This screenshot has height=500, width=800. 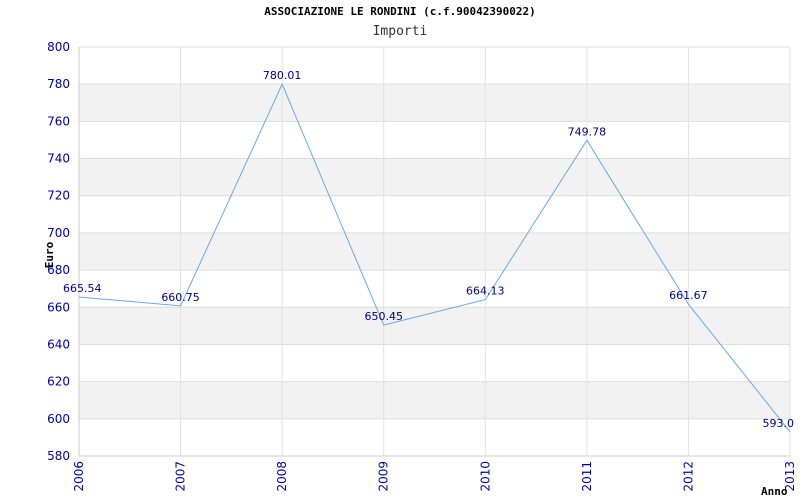 What do you see at coordinates (58, 159) in the screenshot?
I see `y-tick-label: 740` at bounding box center [58, 159].